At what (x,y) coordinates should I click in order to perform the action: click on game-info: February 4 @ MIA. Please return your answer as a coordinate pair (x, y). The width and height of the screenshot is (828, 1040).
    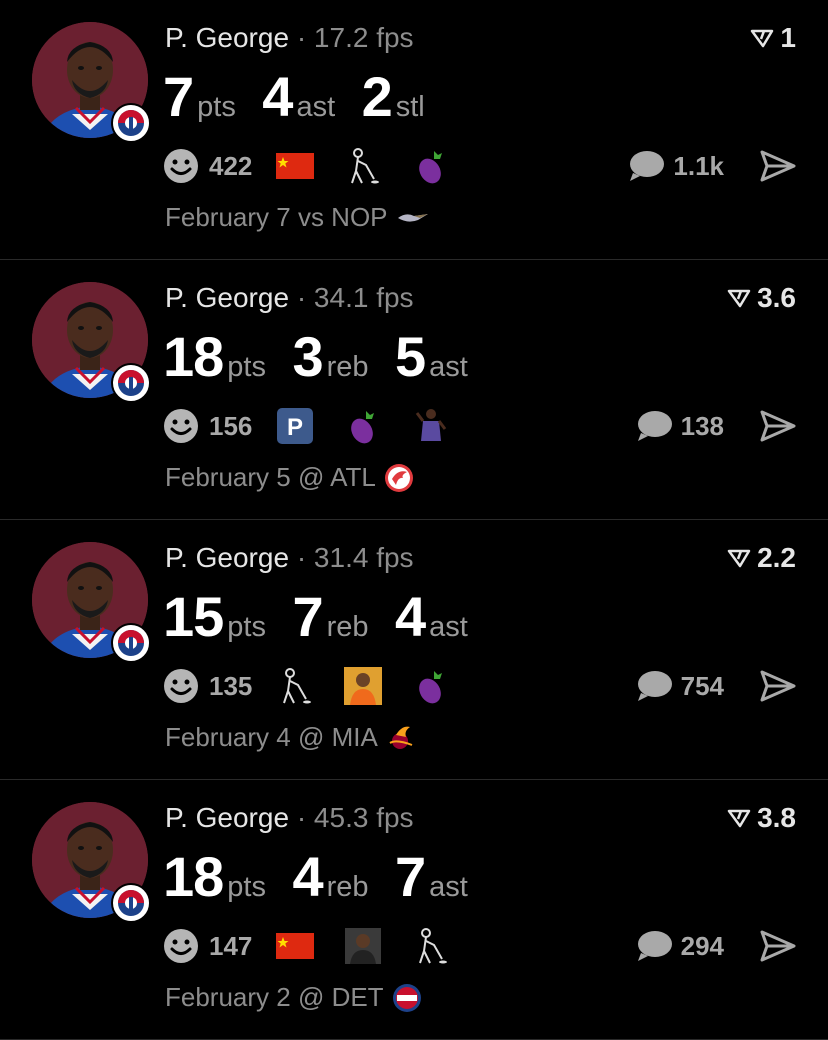
    Looking at the image, I should click on (290, 737).